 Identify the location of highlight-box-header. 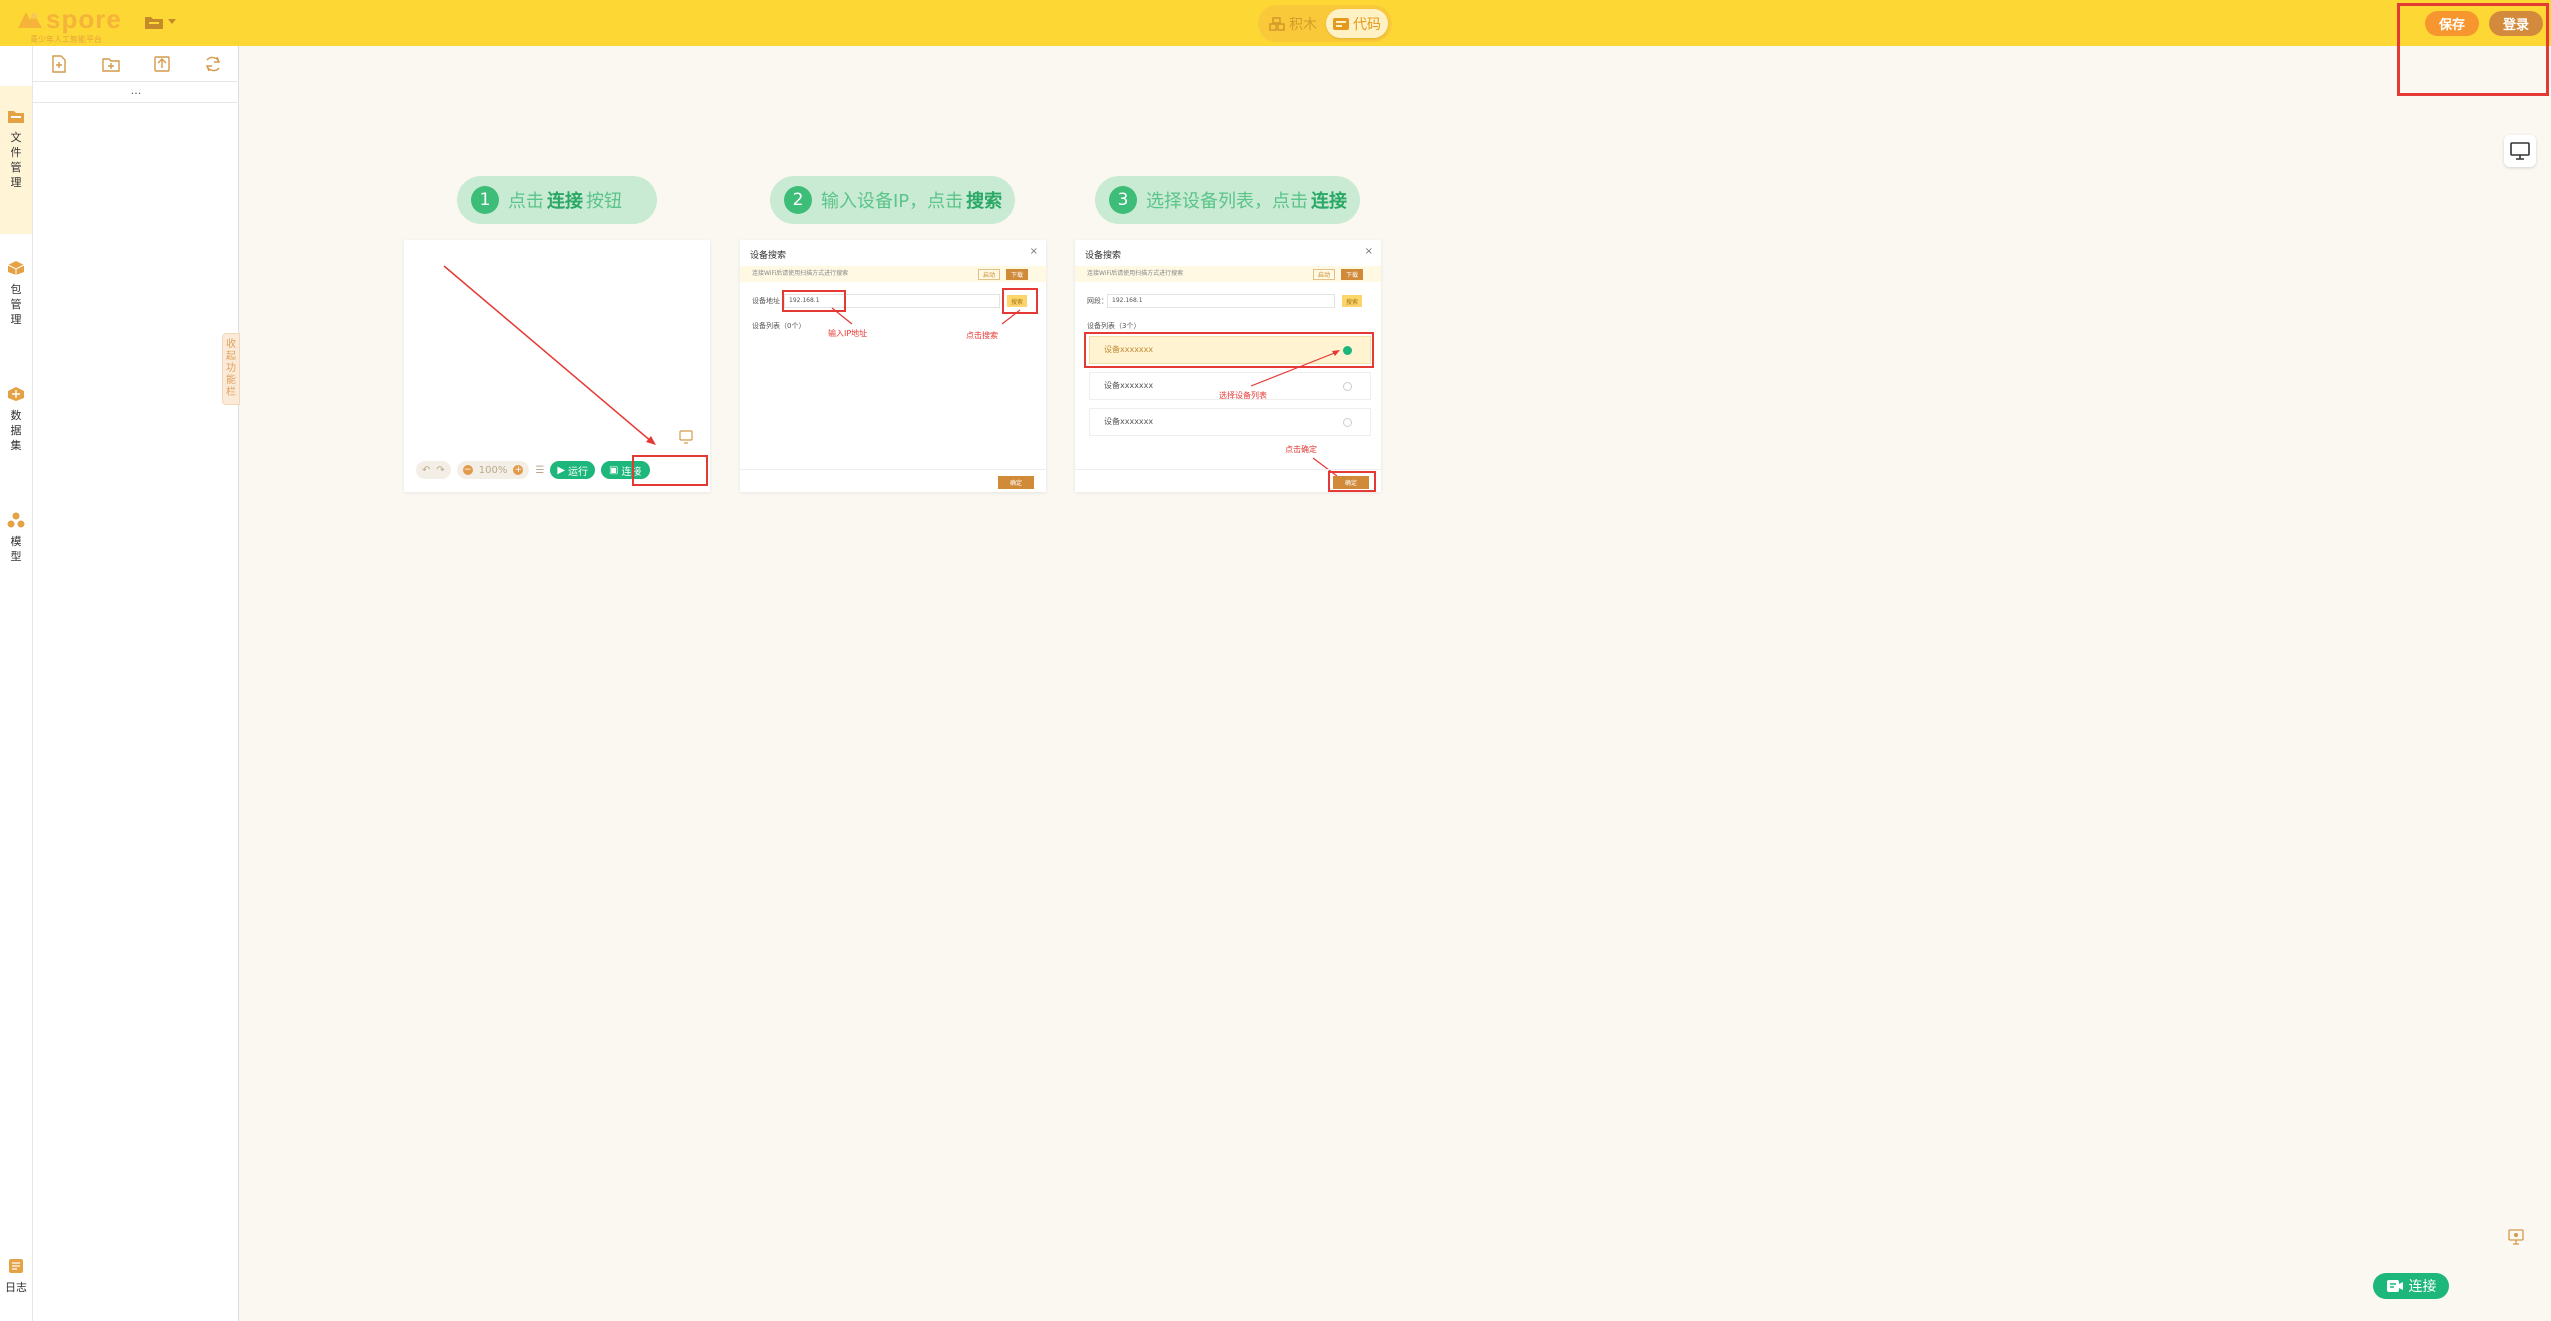
(2473, 49).